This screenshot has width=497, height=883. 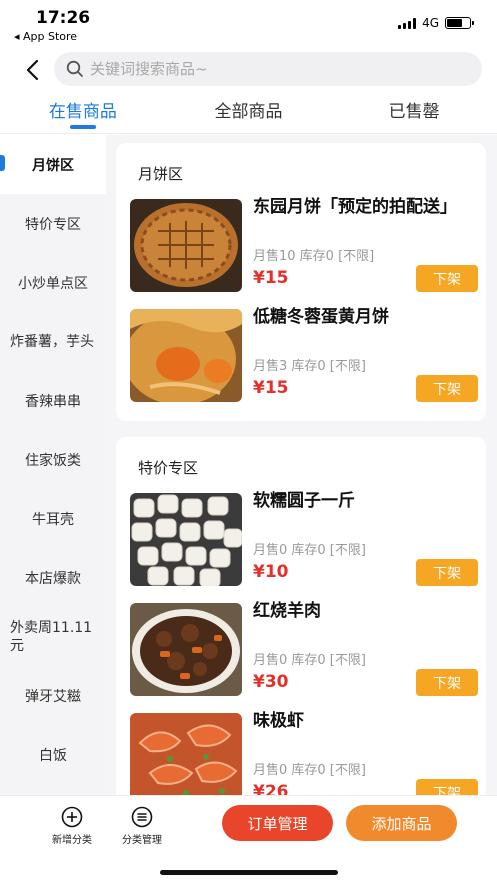 I want to click on product-name: 味极虾, so click(x=278, y=721).